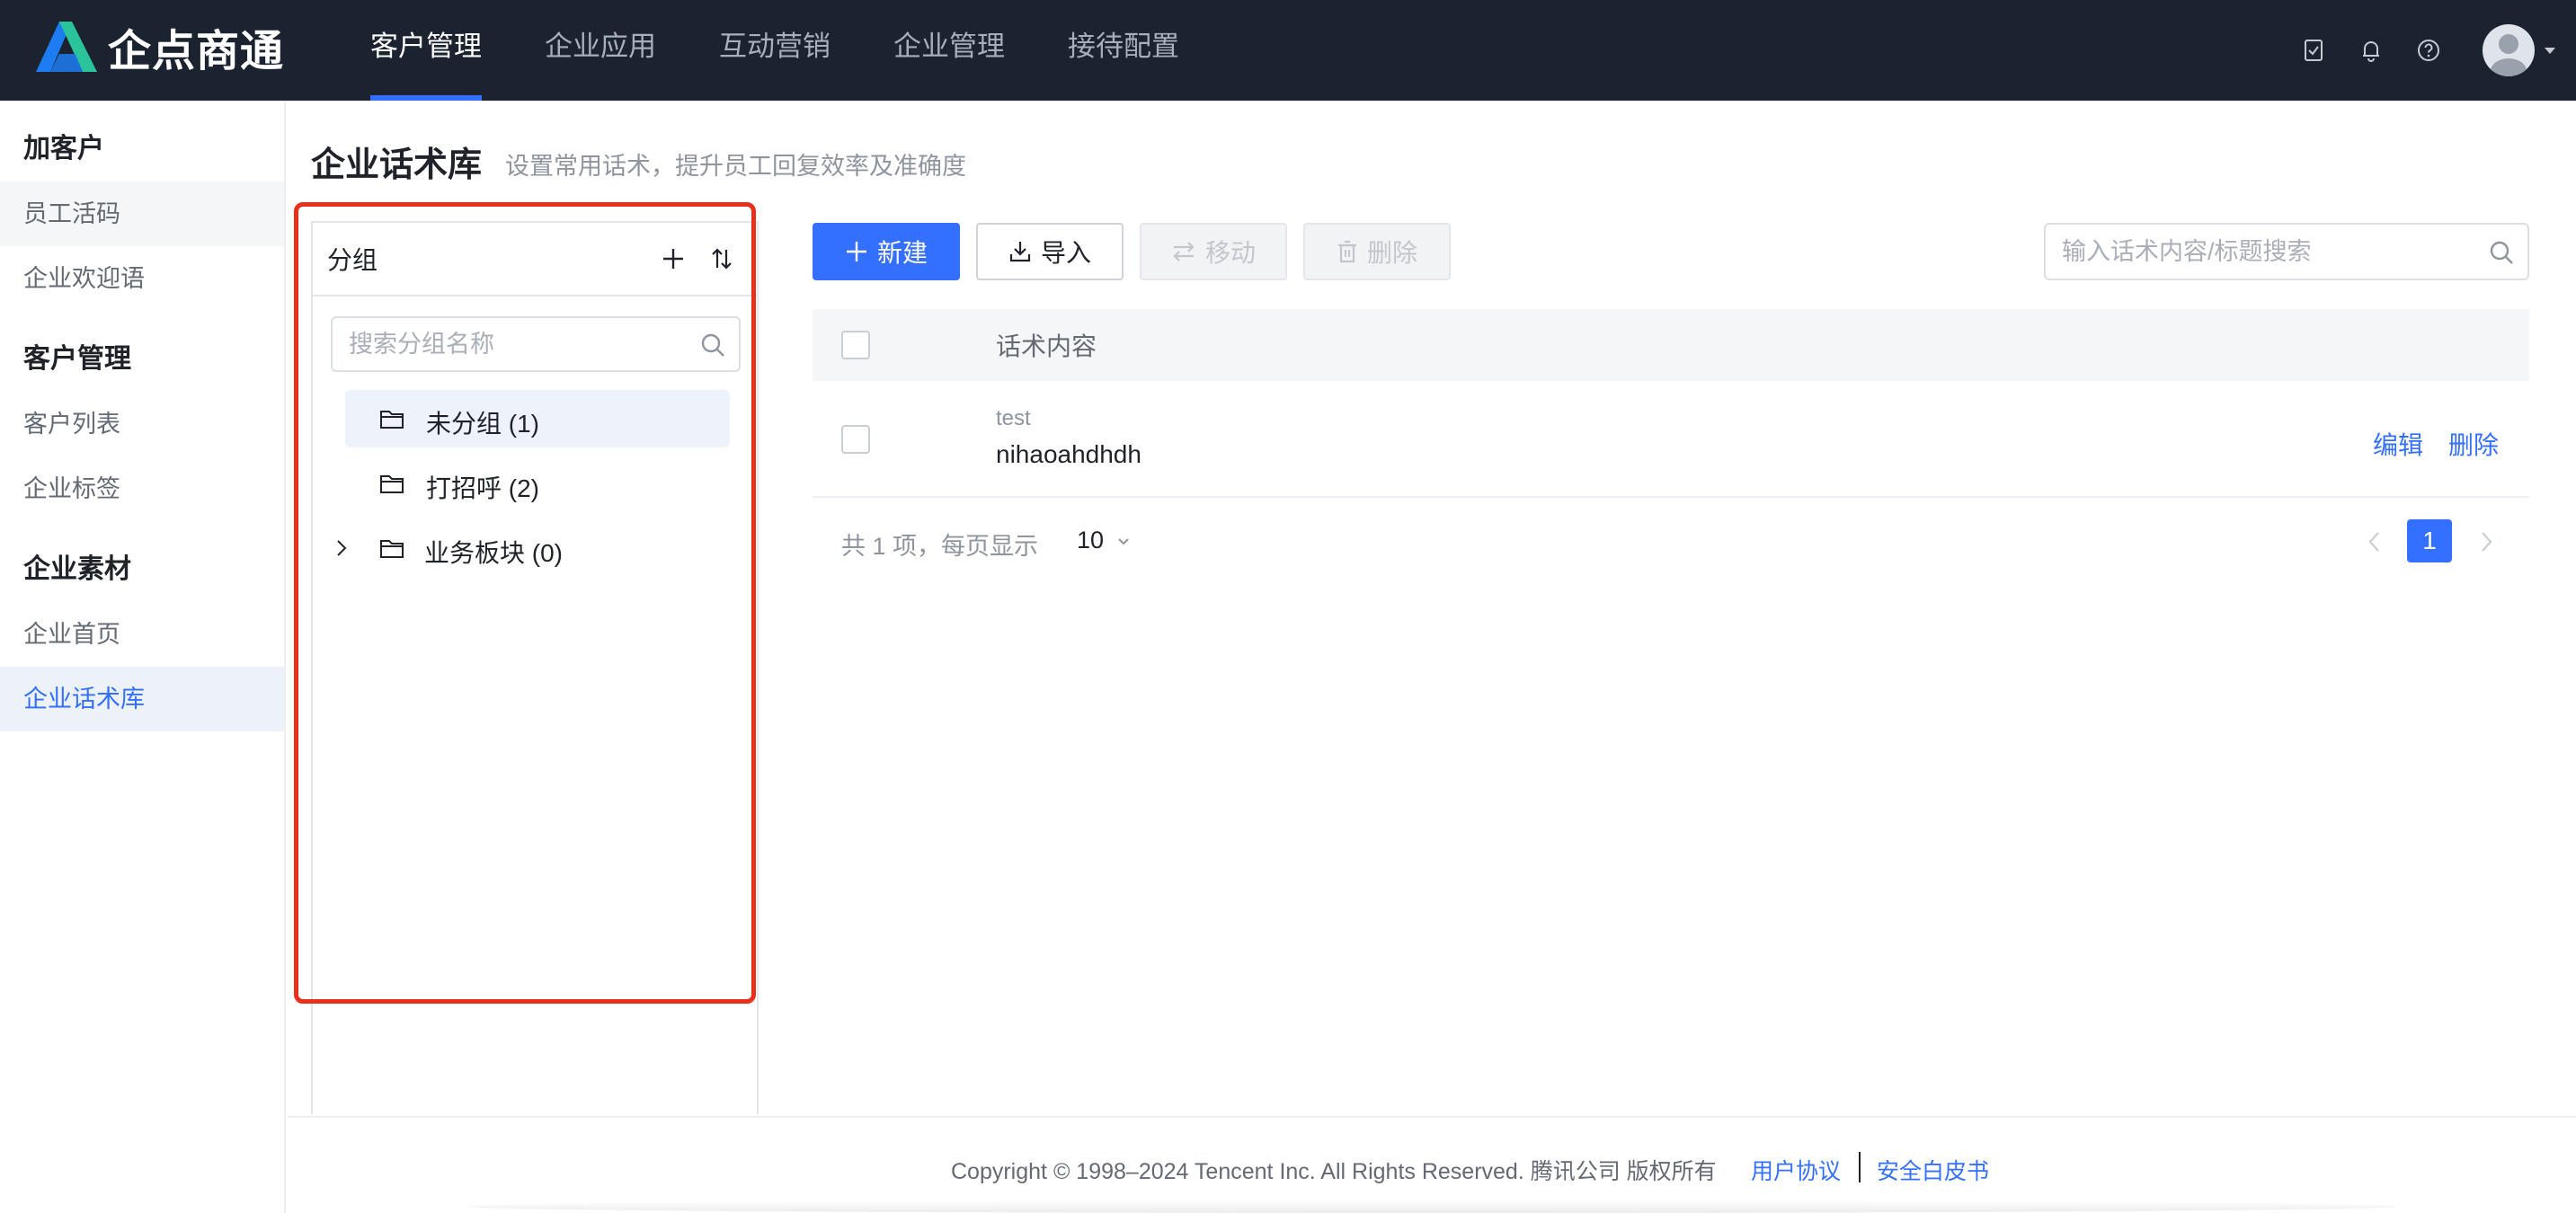  Describe the element at coordinates (600, 50) in the screenshot. I see `nav-tab-enterprise-apps: 企业应用` at that location.